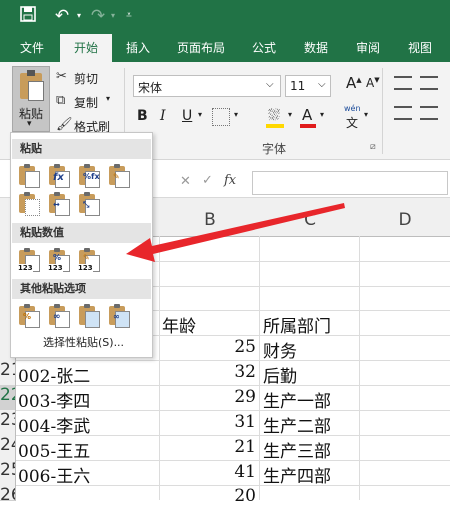 The height and width of the screenshot is (506, 450). I want to click on paste-formatting-icon: %, so click(28, 315).